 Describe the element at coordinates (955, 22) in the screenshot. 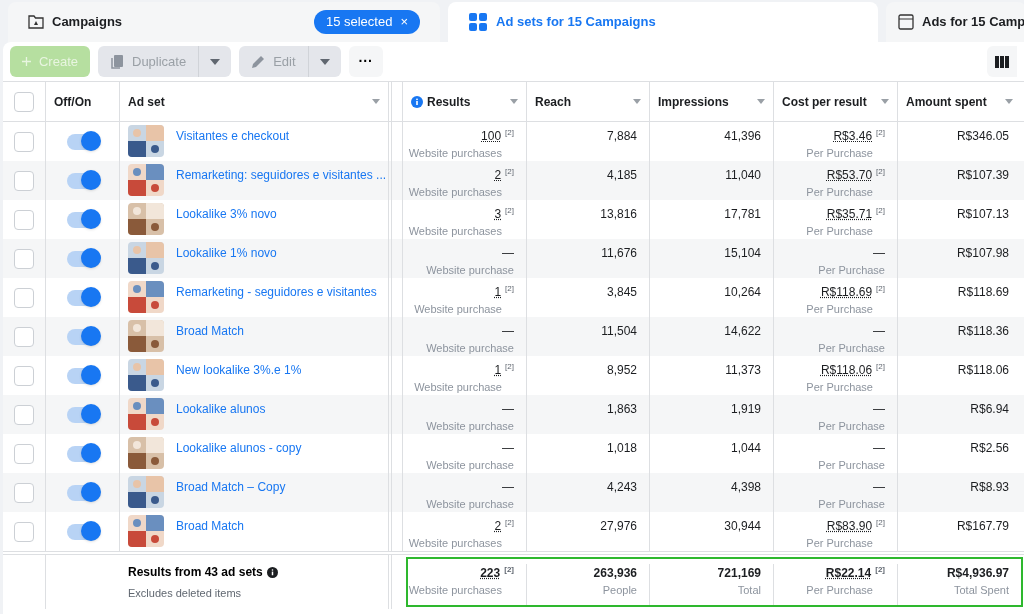

I see `tab: Ads for 15 Camp` at that location.